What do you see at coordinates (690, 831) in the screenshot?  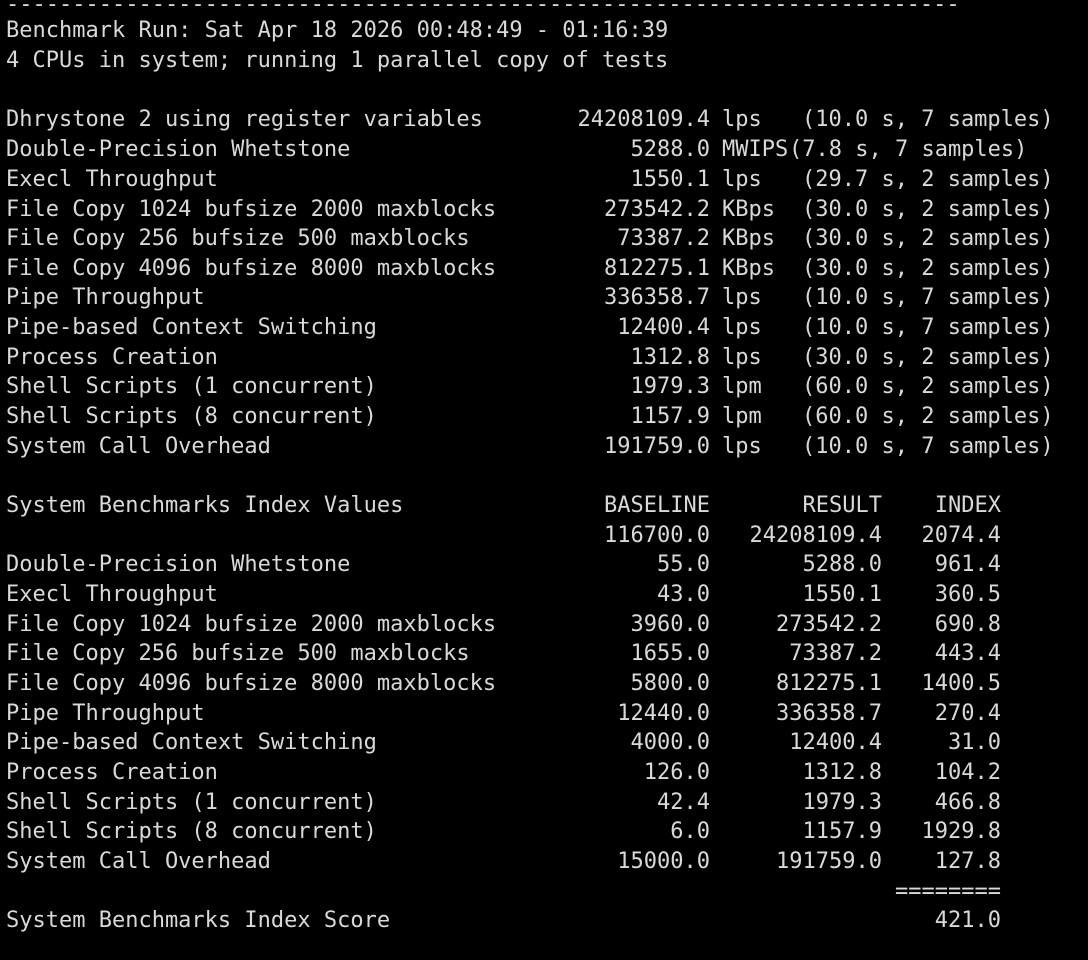 I see `baseline-value: 6.0` at bounding box center [690, 831].